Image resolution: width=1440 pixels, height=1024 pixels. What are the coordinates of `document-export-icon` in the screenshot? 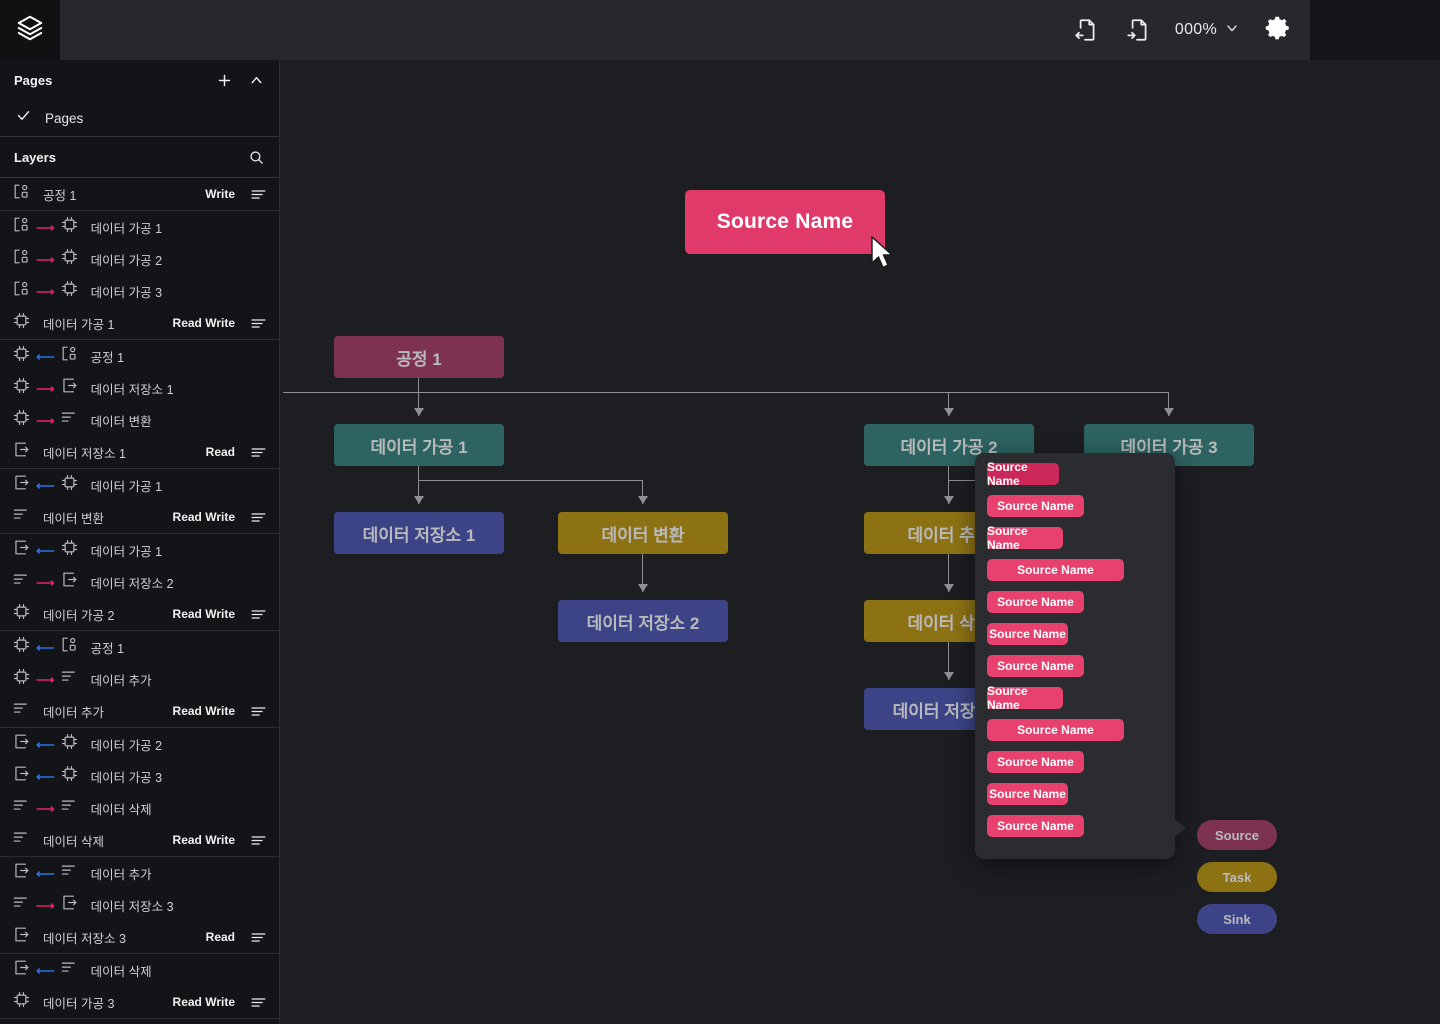 It's located at (1138, 30).